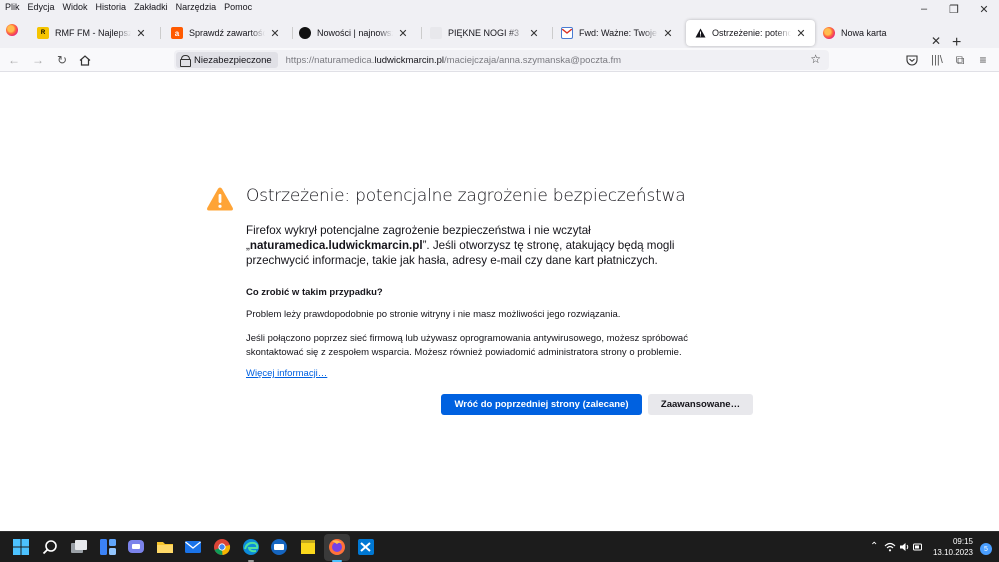 Image resolution: width=999 pixels, height=562 pixels. Describe the element at coordinates (409, 60) in the screenshot. I see `url-domain: ludwickmarcin.pl` at that location.